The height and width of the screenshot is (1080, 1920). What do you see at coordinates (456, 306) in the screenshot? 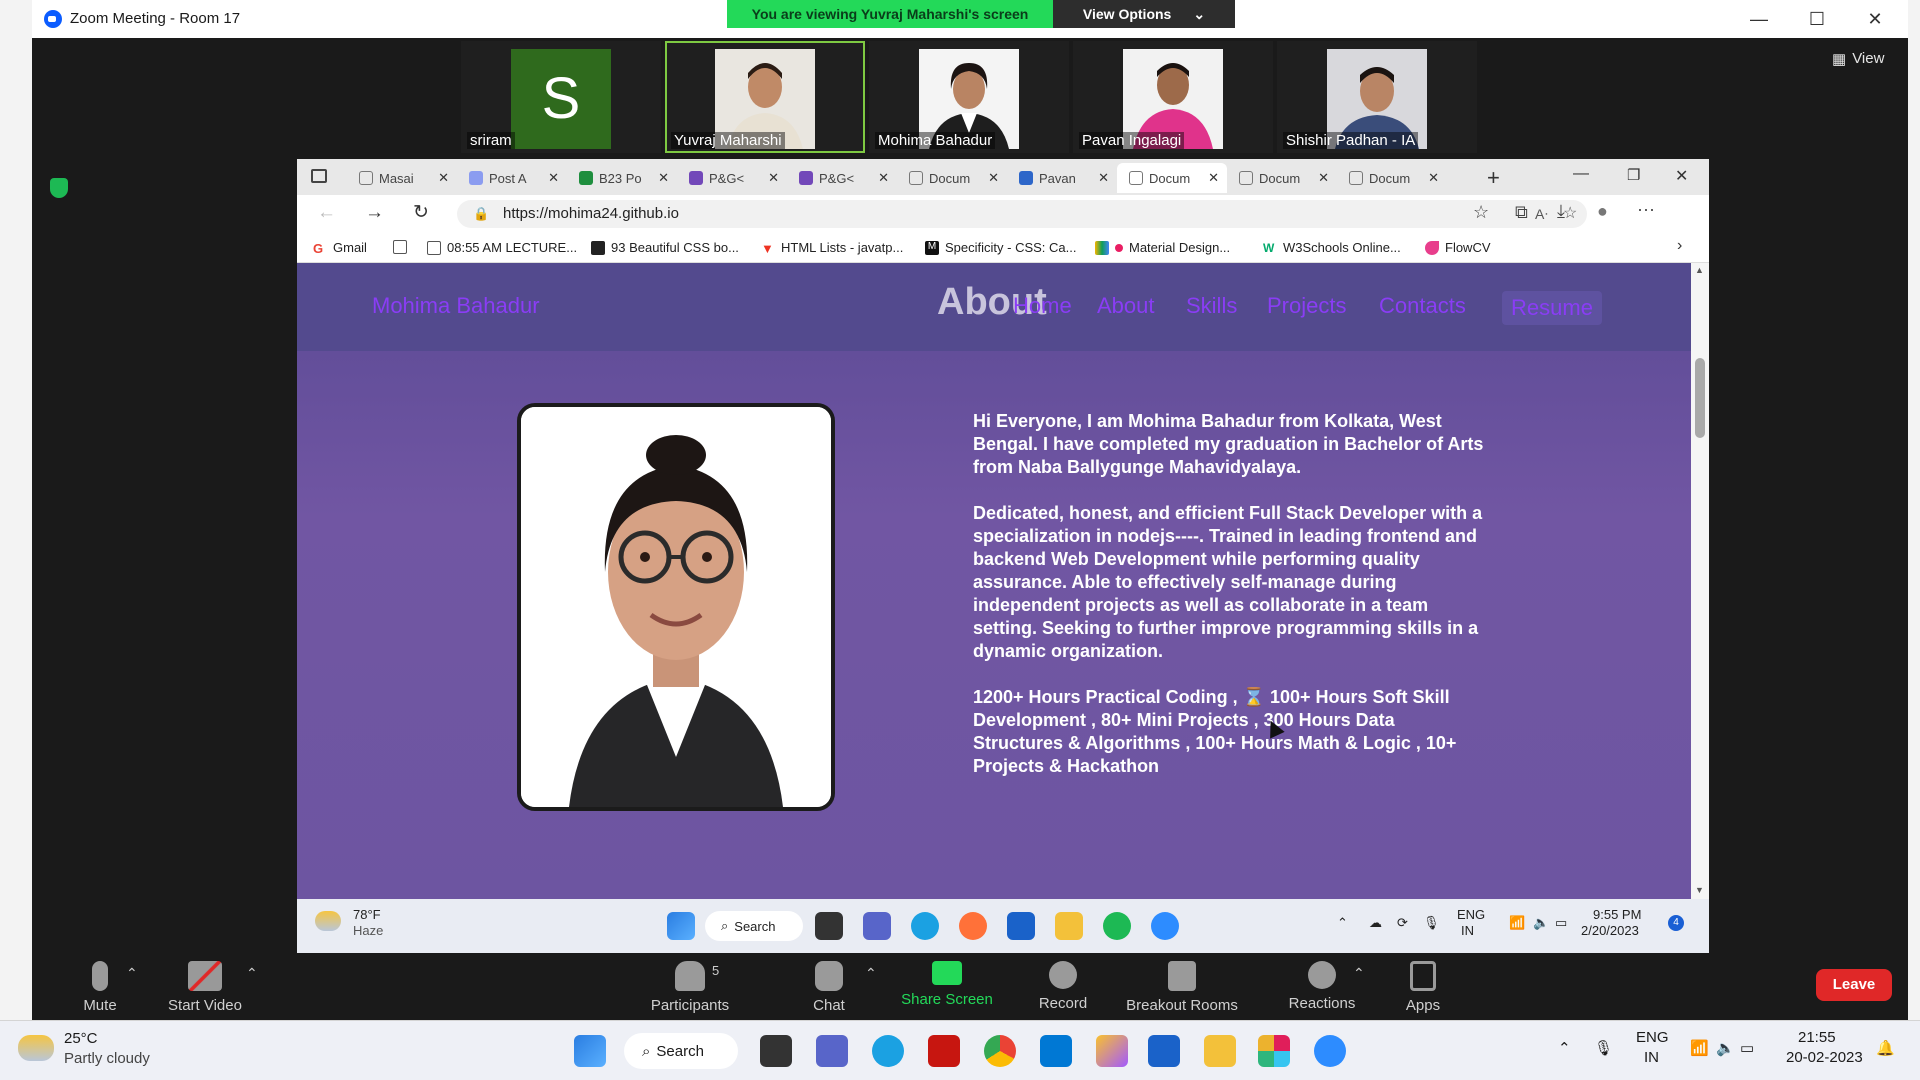
I see `site-brand: Mohima Bahadur` at bounding box center [456, 306].